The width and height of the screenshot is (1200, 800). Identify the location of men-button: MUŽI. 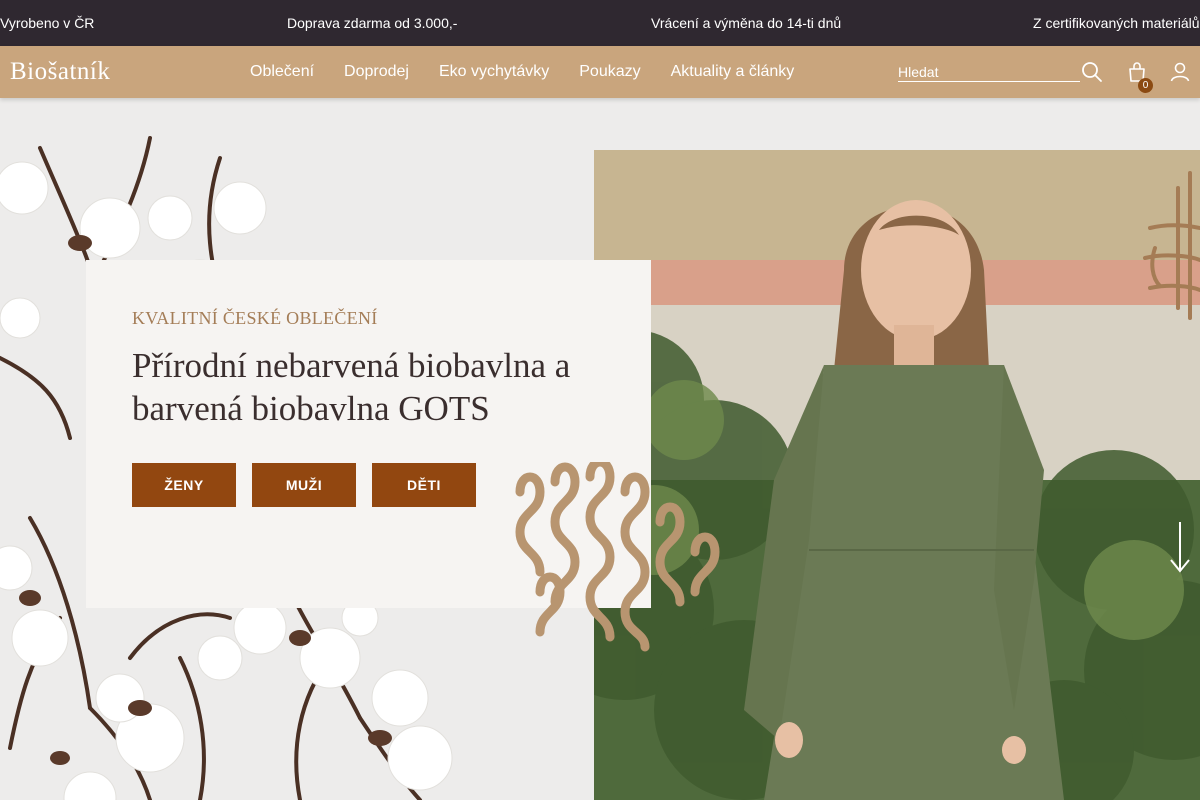
(304, 485).